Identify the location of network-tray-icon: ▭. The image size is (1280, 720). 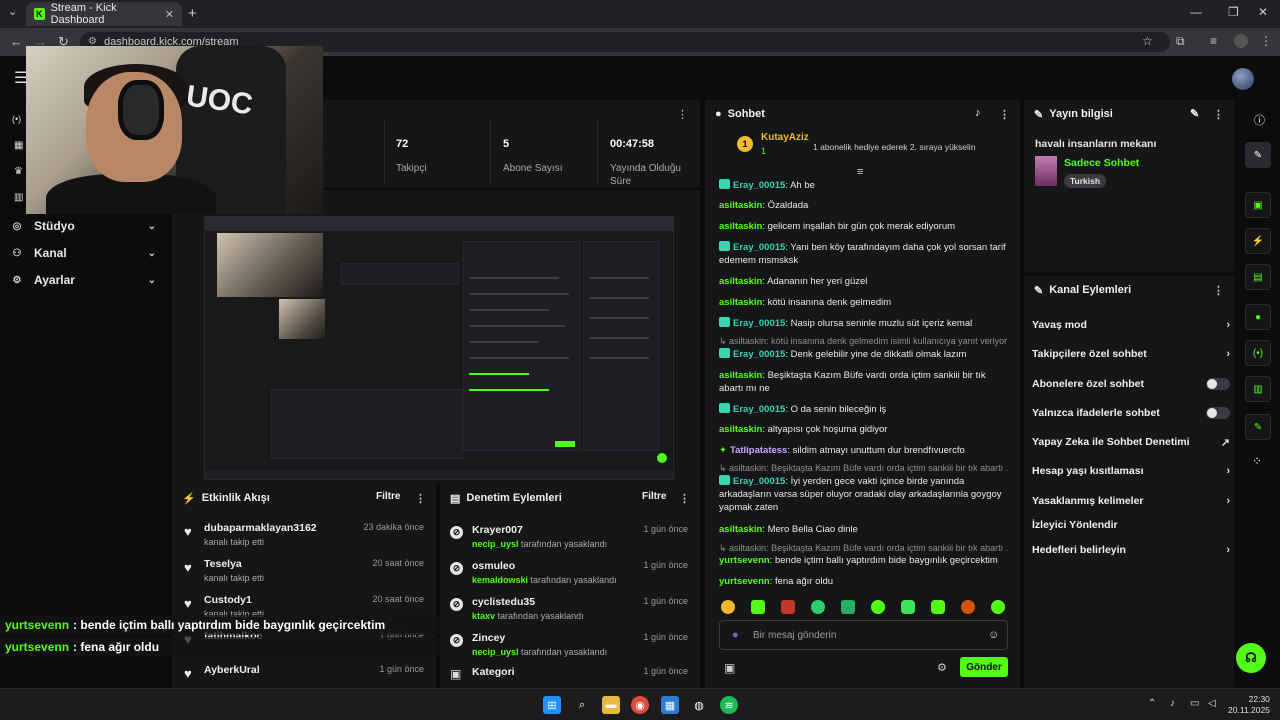
(1194, 703).